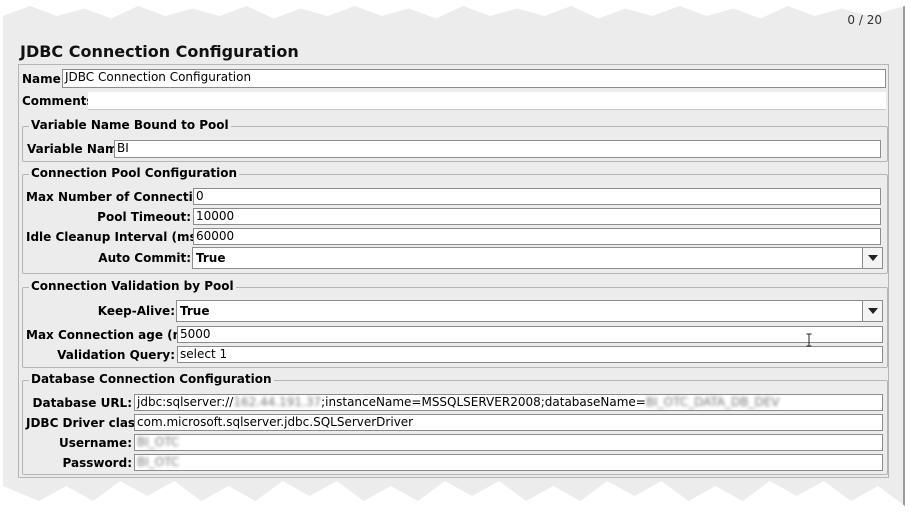 This screenshot has height=532, width=910. Describe the element at coordinates (134, 173) in the screenshot. I see `pool-group-title: Connection Pool Configuration` at that location.